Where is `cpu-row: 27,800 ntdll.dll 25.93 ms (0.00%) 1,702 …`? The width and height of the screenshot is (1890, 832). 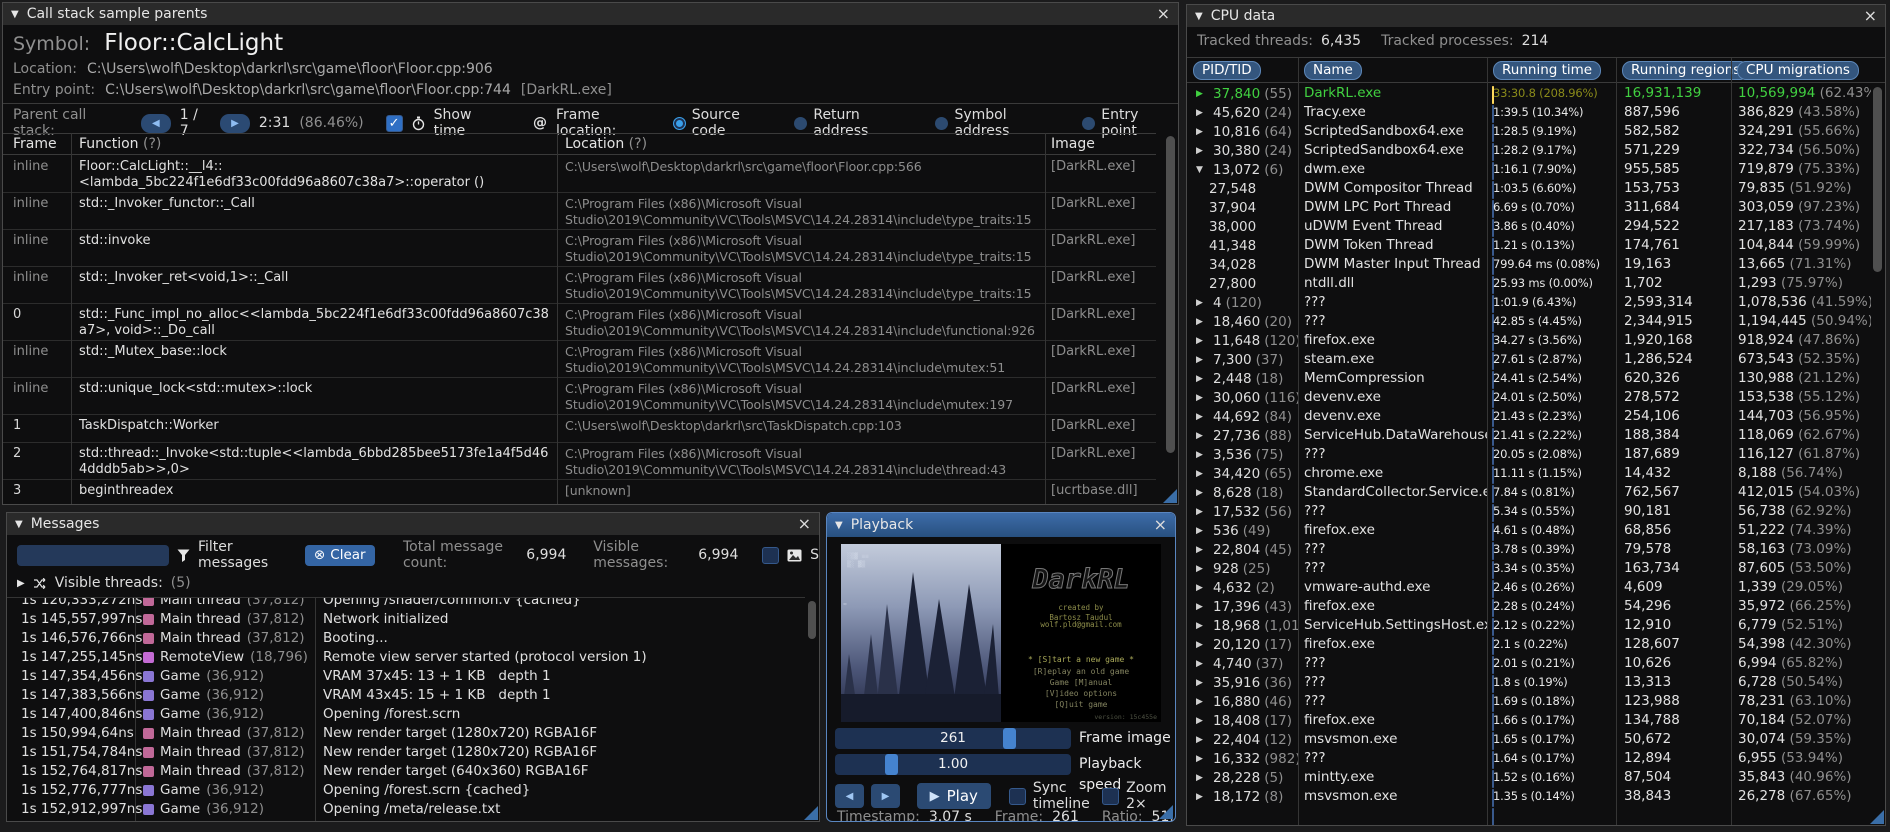
cpu-row: 27,800 ntdll.dll 25.93 ms (0.00%) 1,702 … is located at coordinates (1529, 284).